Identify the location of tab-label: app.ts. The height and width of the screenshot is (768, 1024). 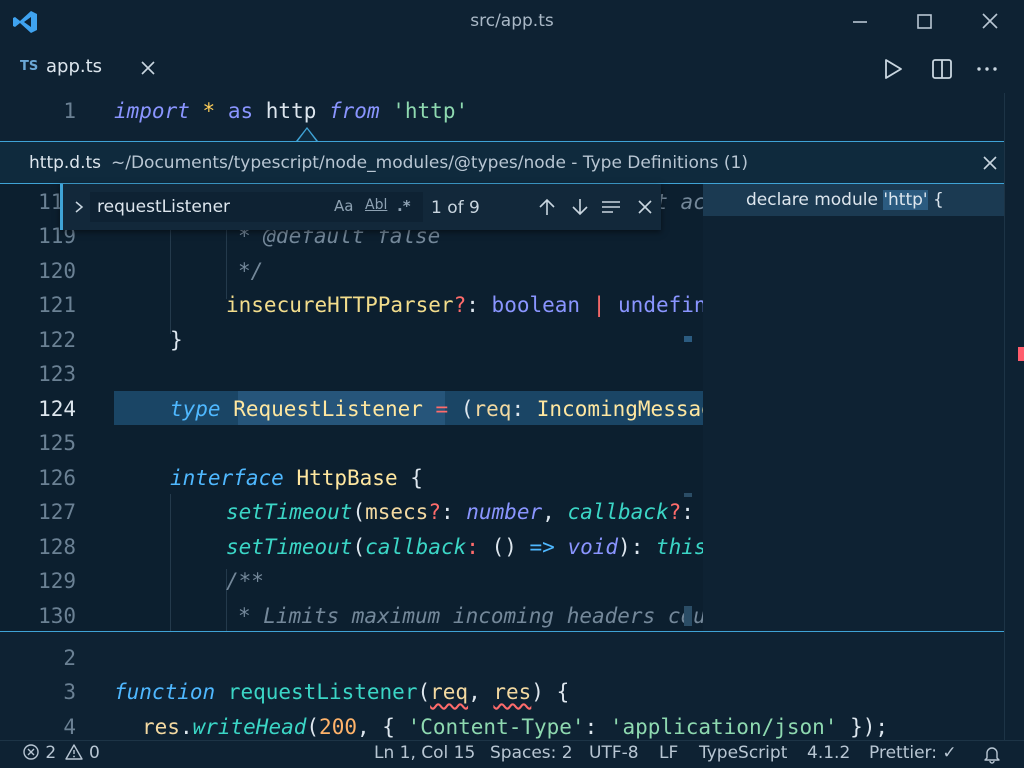
(74, 66).